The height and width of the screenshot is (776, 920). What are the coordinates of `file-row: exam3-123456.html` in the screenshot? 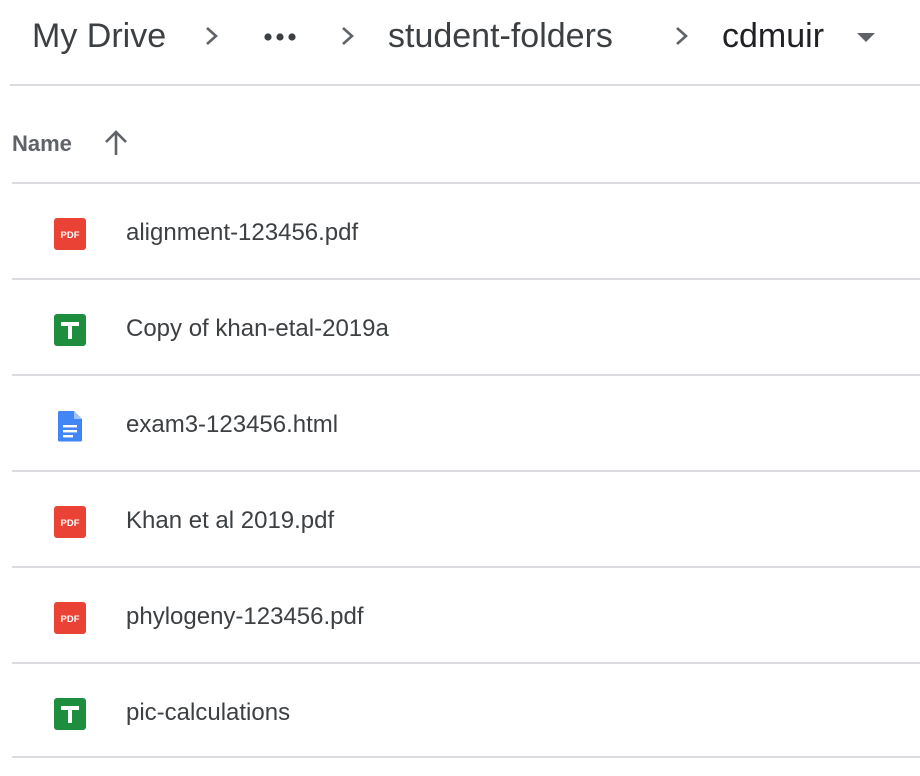 It's located at (466, 422).